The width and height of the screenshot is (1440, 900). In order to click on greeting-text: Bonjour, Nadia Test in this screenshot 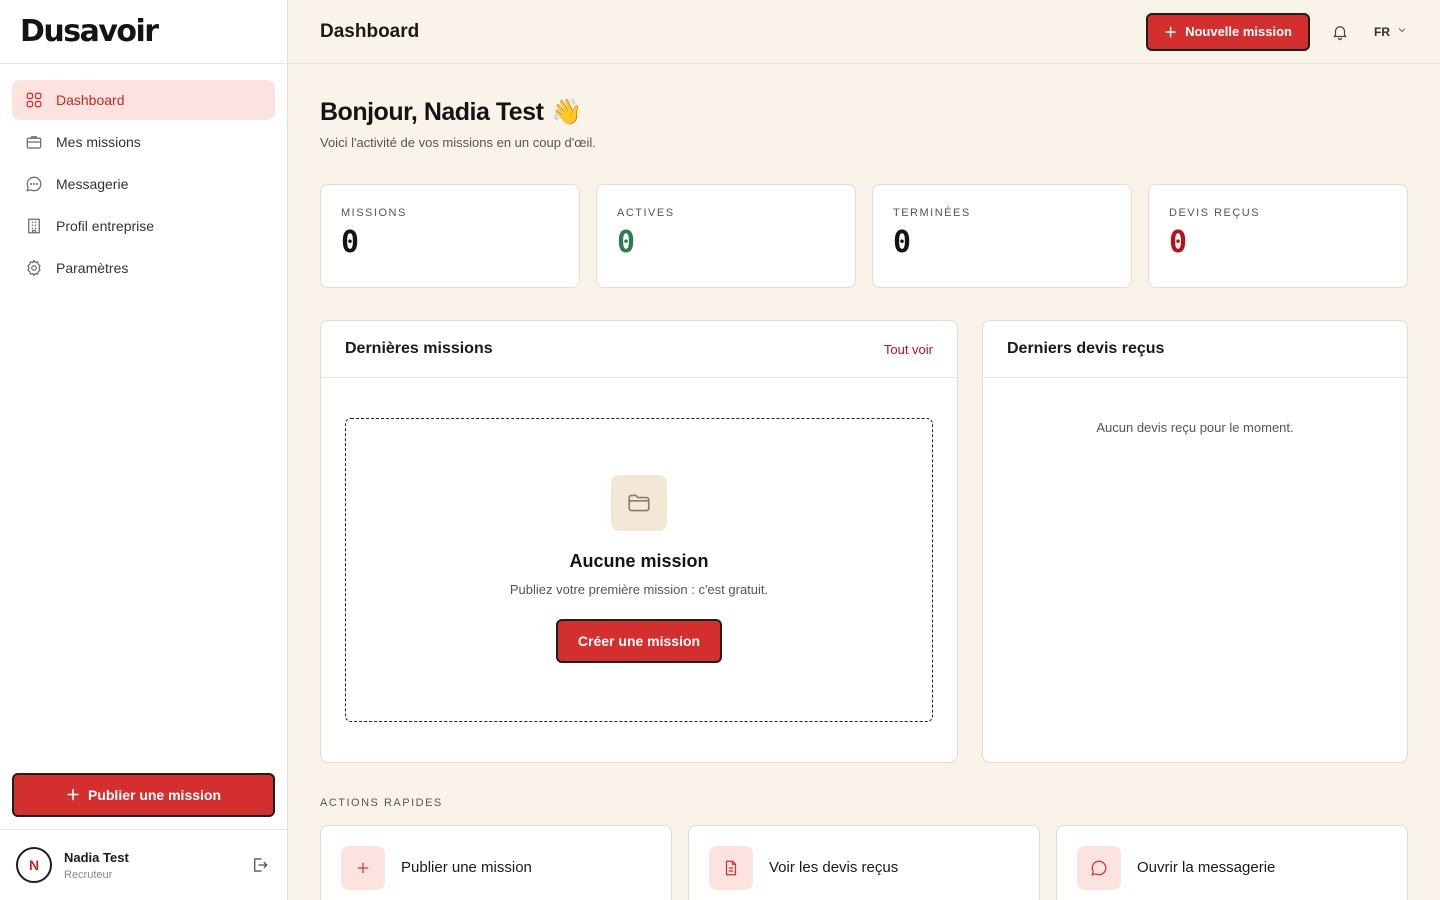, I will do `click(432, 112)`.